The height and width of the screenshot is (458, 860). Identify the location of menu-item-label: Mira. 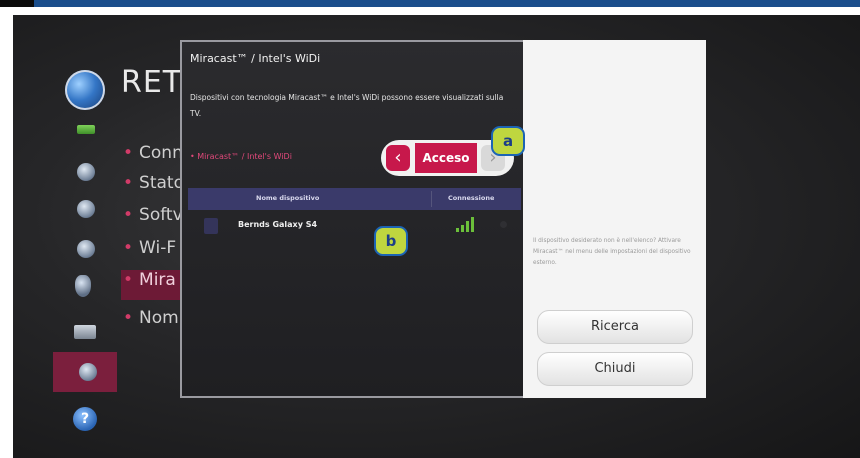
(157, 280).